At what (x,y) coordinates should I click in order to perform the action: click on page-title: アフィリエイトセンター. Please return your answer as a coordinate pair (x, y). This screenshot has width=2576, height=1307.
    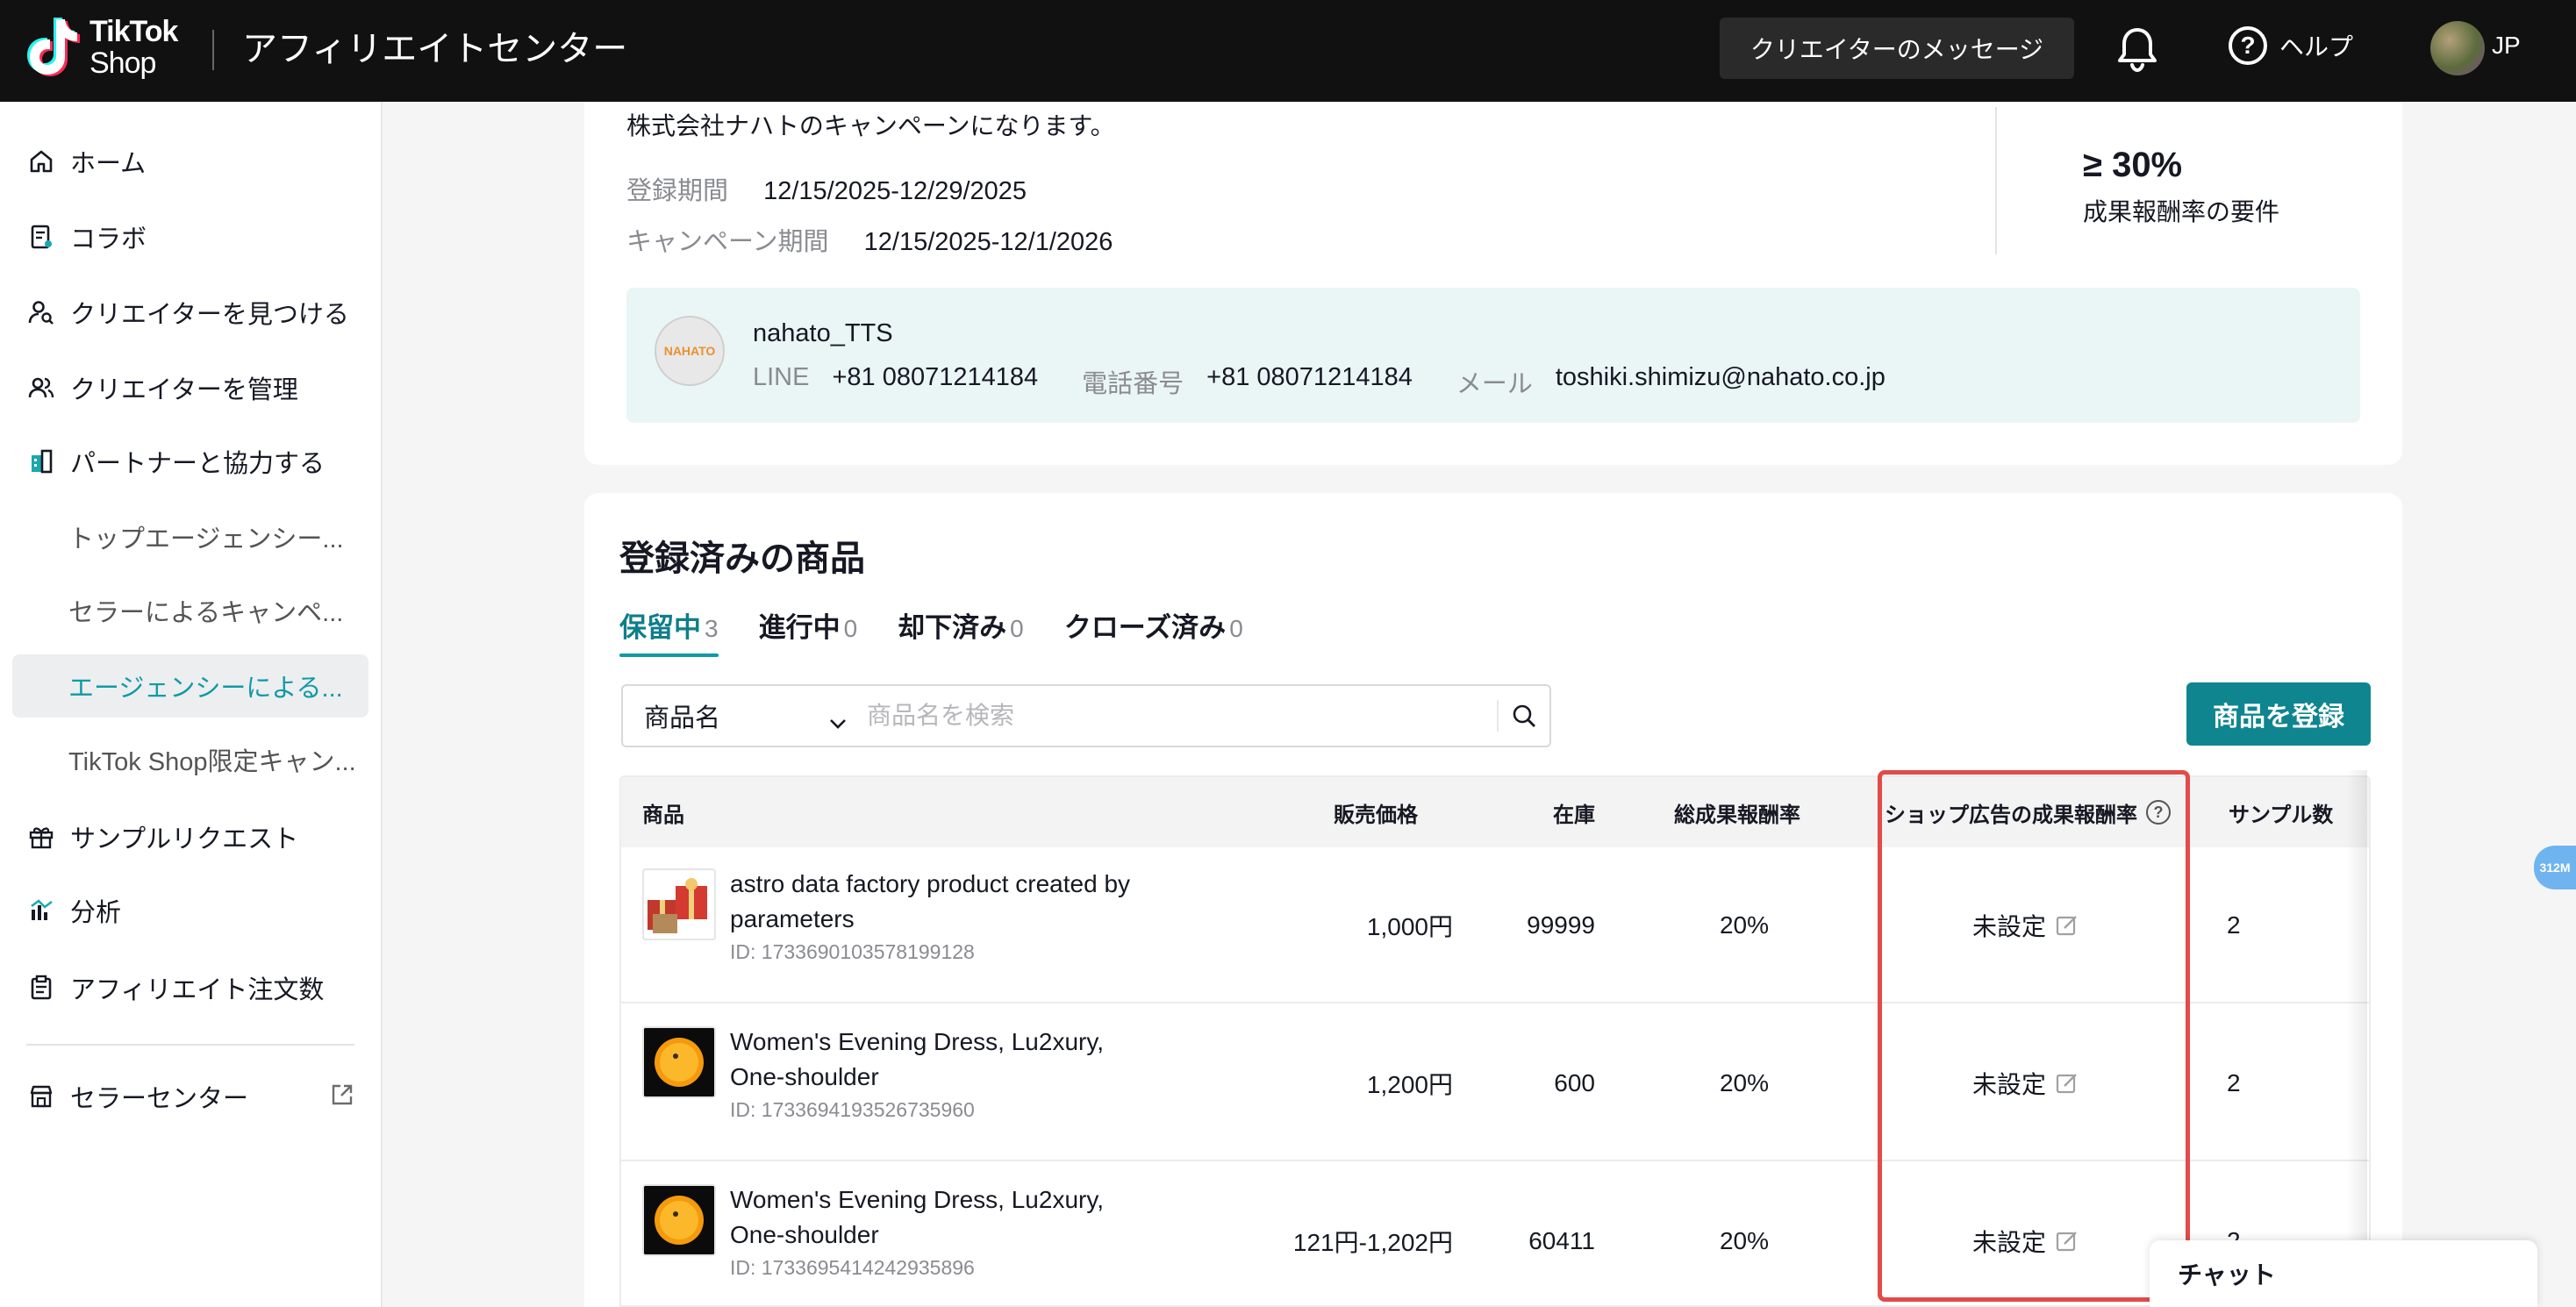
    Looking at the image, I should click on (435, 49).